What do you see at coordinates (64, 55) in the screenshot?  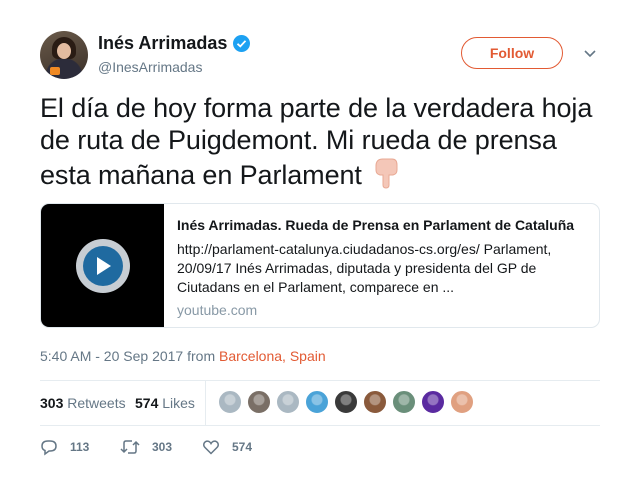 I see `profile-avatar` at bounding box center [64, 55].